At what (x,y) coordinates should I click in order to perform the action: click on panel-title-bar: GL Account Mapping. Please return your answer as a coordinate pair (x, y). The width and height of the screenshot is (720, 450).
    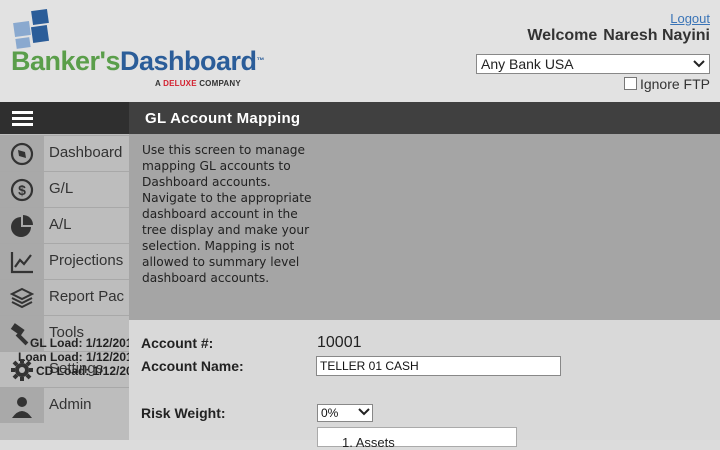
    Looking at the image, I should click on (424, 118).